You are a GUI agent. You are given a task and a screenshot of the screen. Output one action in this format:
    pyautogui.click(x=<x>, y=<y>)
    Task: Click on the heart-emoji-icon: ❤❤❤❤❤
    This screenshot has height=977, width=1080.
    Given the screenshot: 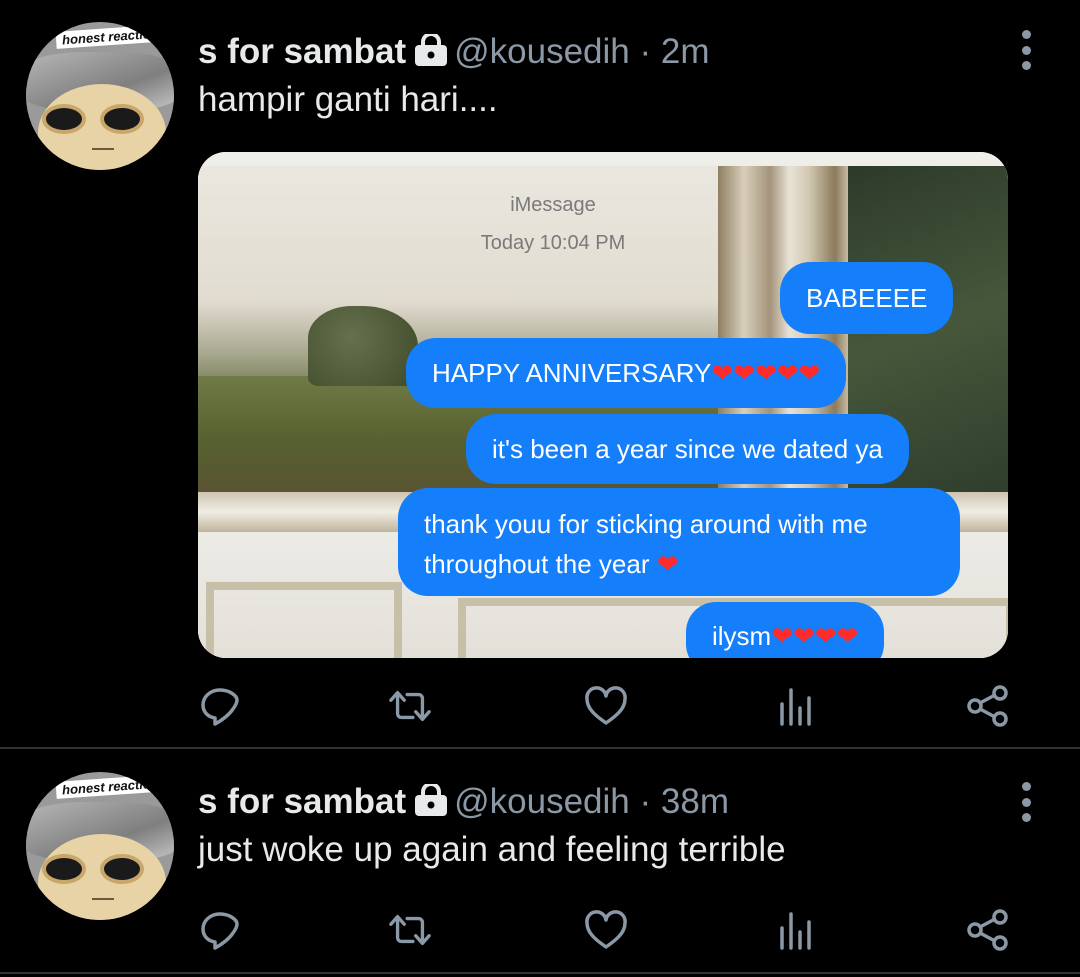 What is the action you would take?
    pyautogui.click(x=766, y=373)
    